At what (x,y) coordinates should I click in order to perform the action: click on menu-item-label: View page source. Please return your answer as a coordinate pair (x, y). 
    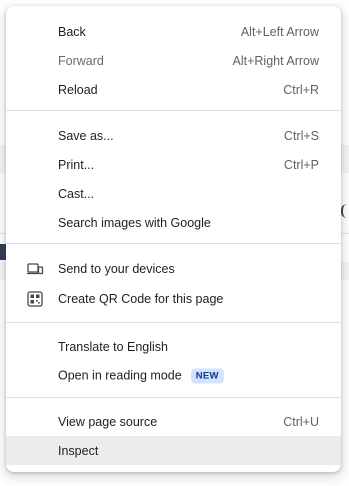
    Looking at the image, I should click on (108, 421).